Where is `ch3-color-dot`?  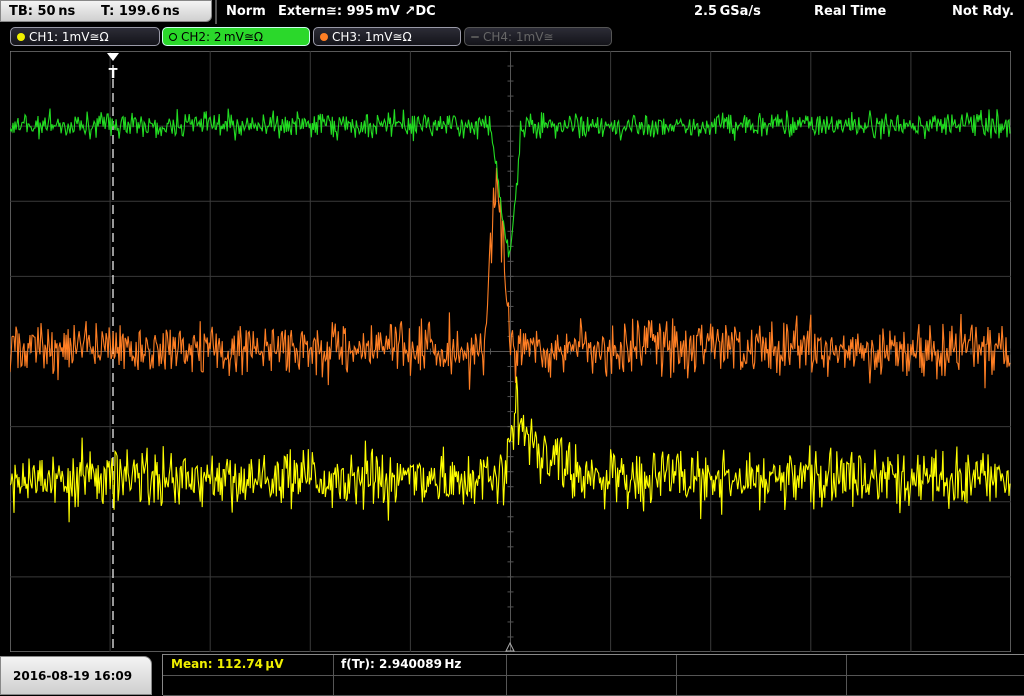 ch3-color-dot is located at coordinates (324, 37).